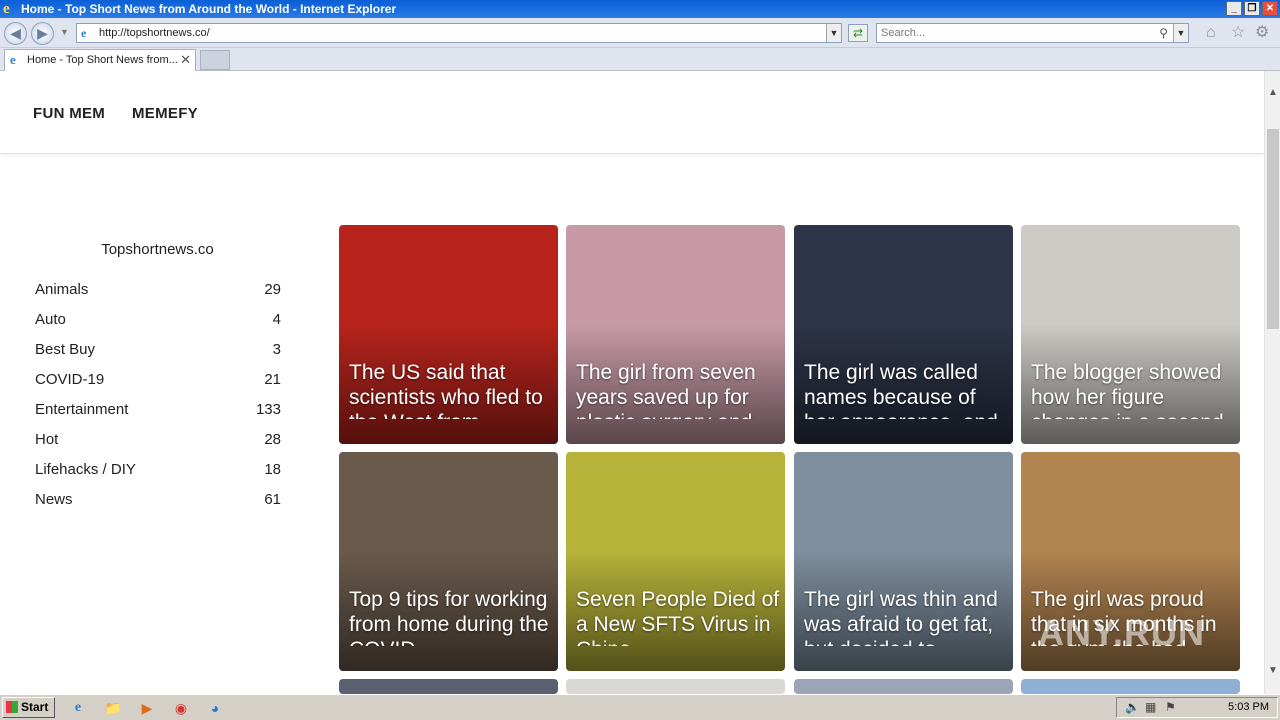  What do you see at coordinates (268, 409) in the screenshot?
I see `category-count: 133` at bounding box center [268, 409].